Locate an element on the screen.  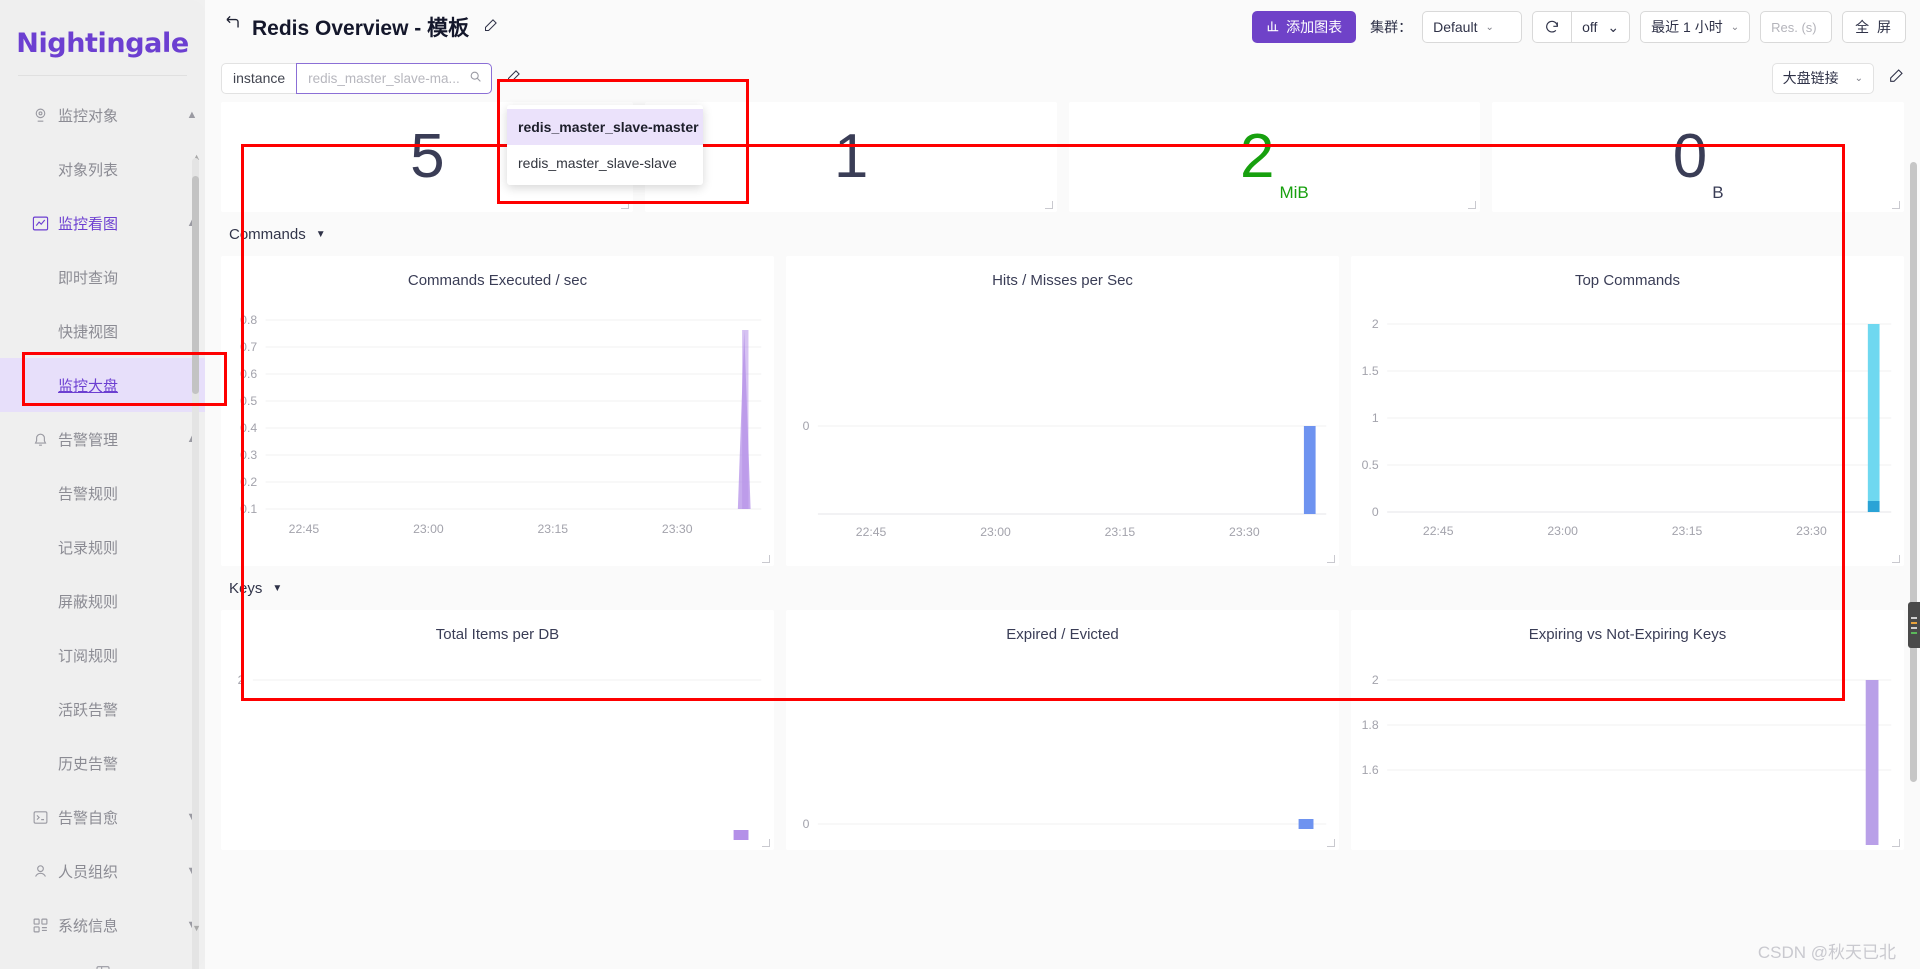
stat-unit: B is located at coordinates (1718, 192).